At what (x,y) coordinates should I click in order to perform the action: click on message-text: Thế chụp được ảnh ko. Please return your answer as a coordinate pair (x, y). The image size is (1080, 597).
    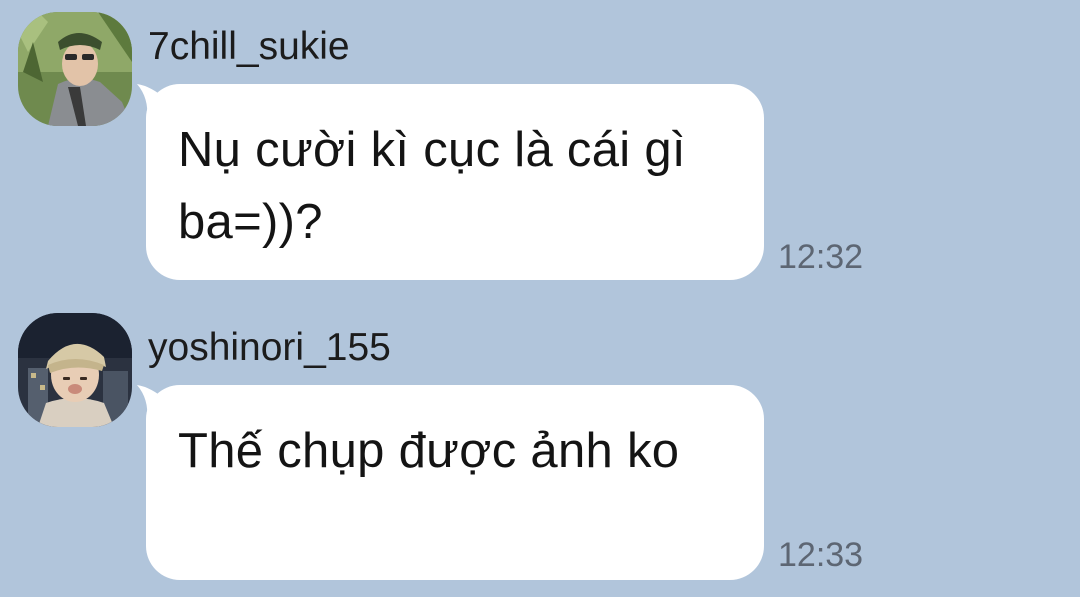
    Looking at the image, I should click on (429, 451).